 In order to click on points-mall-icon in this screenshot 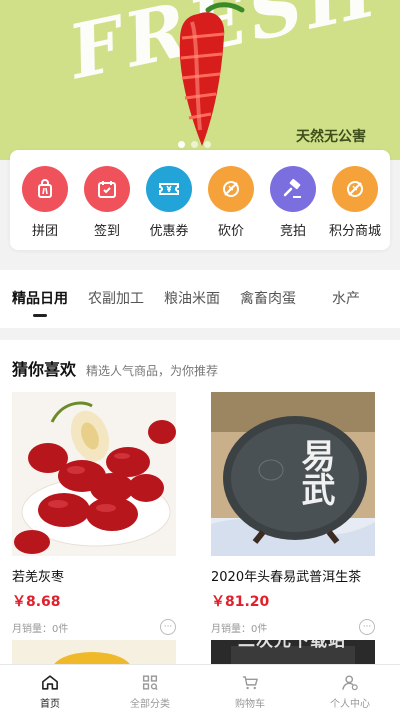, I will do `click(355, 189)`.